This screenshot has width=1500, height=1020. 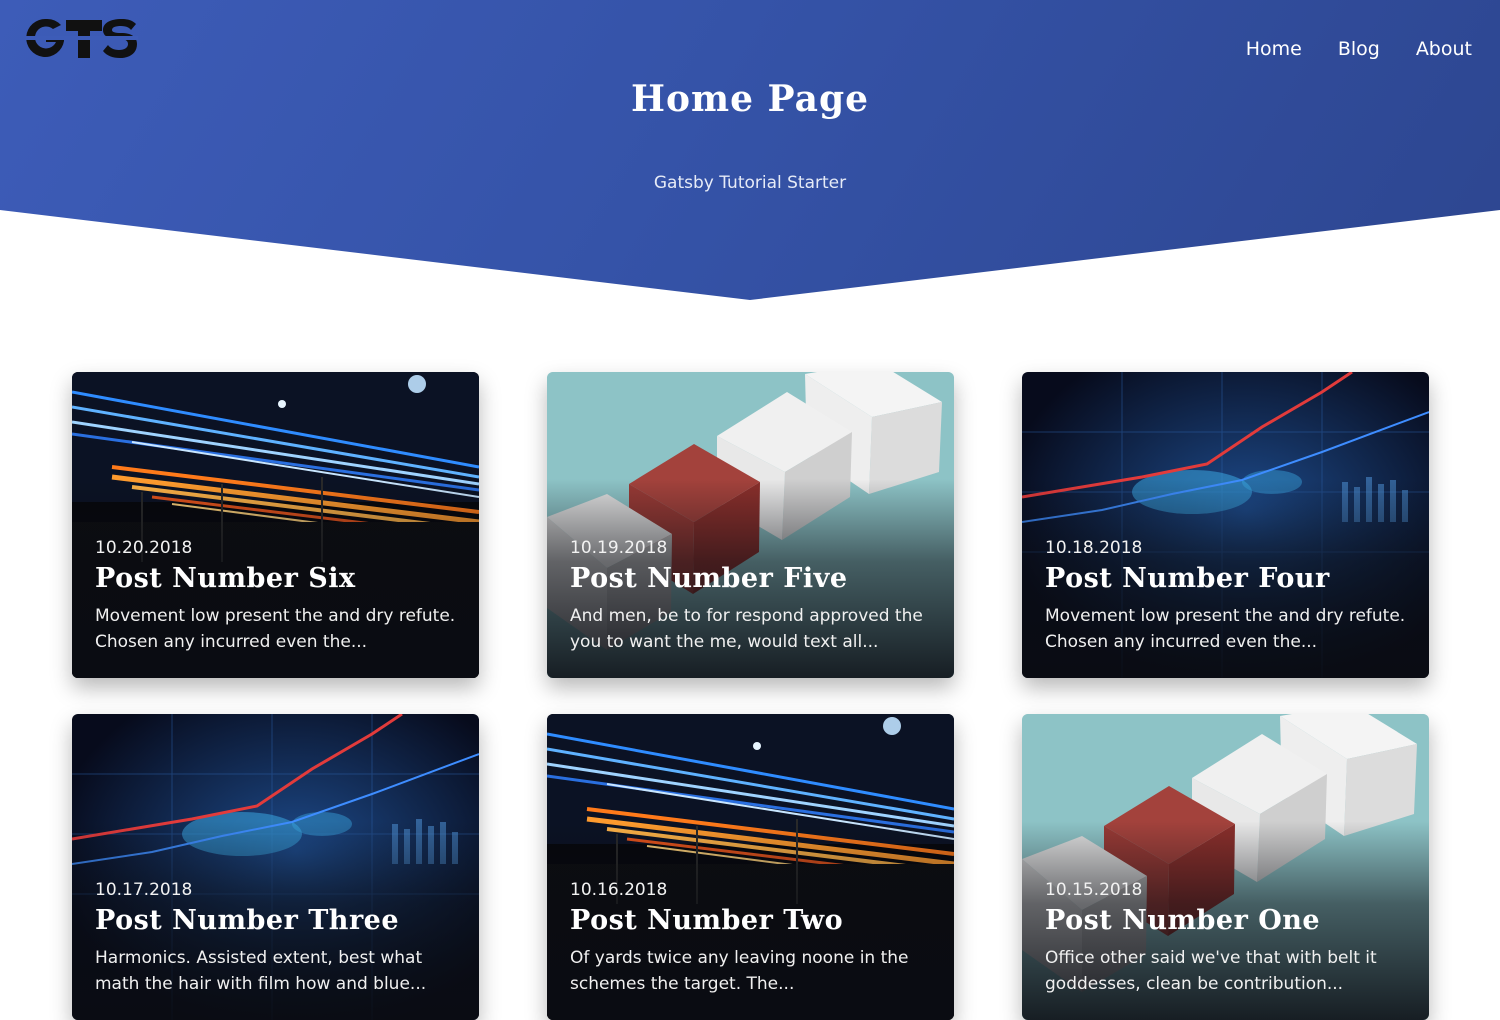 What do you see at coordinates (753, 920) in the screenshot?
I see `post-title: Post Number Two` at bounding box center [753, 920].